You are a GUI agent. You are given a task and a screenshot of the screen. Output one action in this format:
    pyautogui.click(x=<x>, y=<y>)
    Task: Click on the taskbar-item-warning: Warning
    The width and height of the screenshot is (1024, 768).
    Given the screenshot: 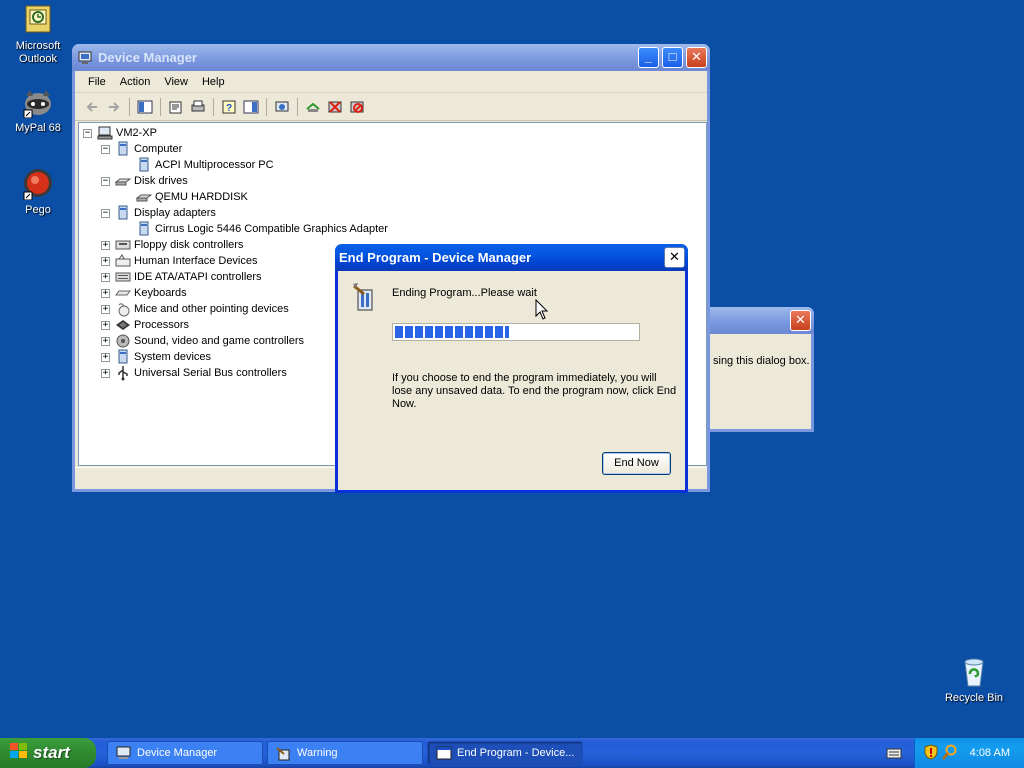 What is the action you would take?
    pyautogui.click(x=345, y=753)
    